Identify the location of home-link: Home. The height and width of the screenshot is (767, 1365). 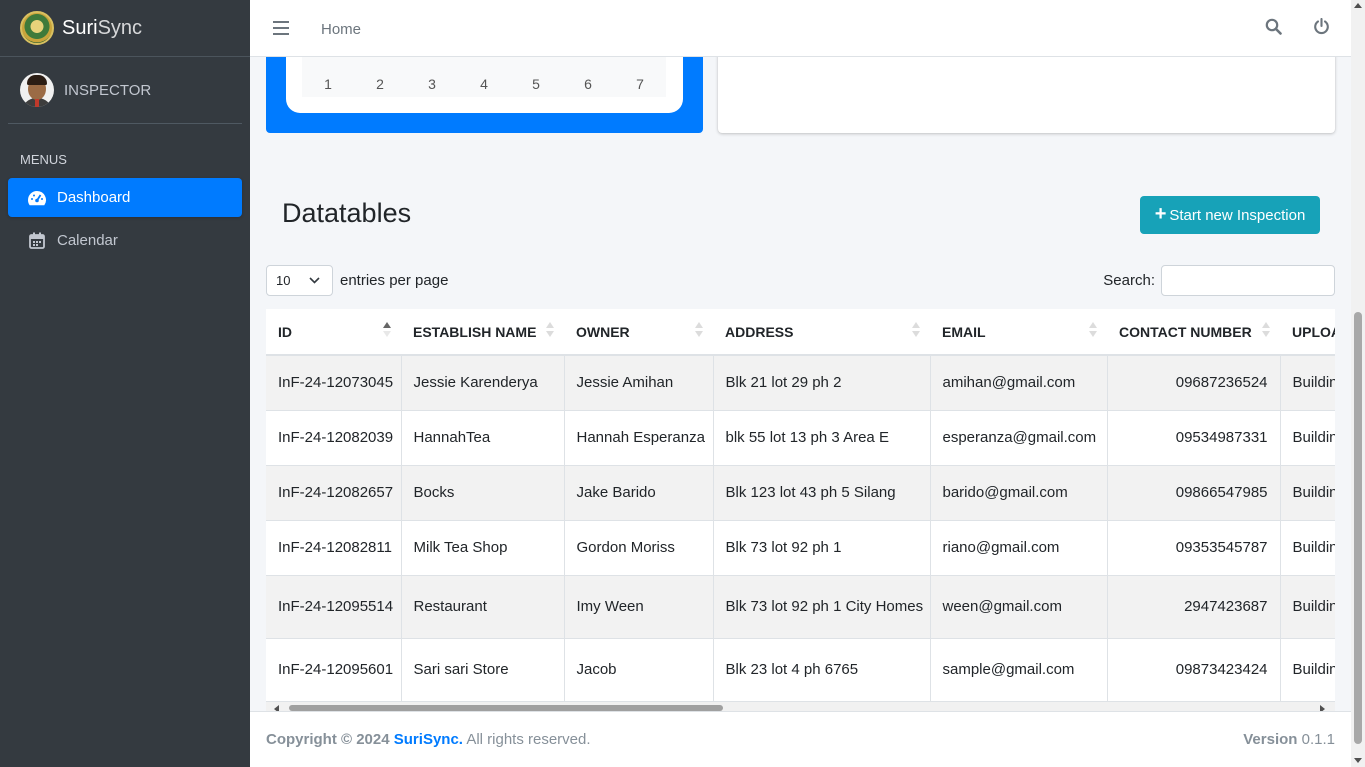
(341, 29).